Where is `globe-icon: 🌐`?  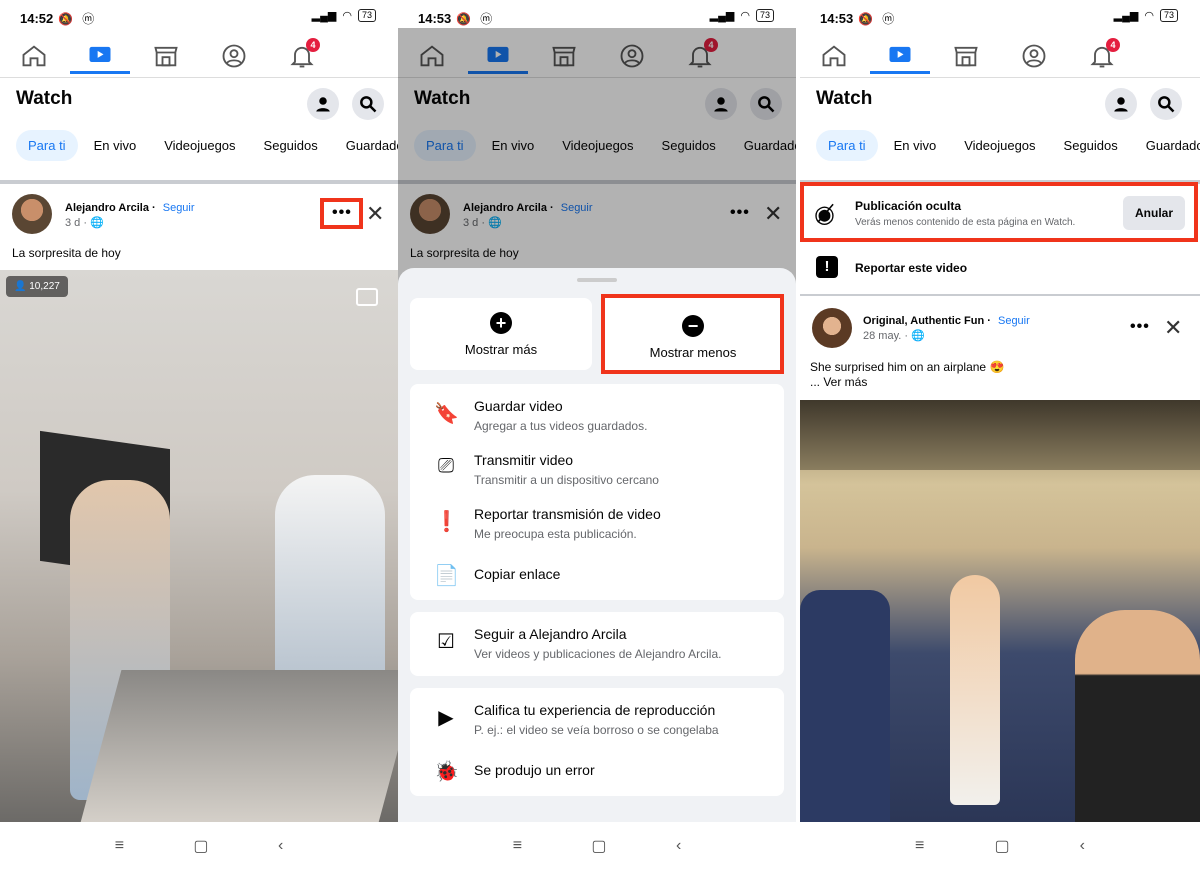 globe-icon: 🌐 is located at coordinates (918, 336).